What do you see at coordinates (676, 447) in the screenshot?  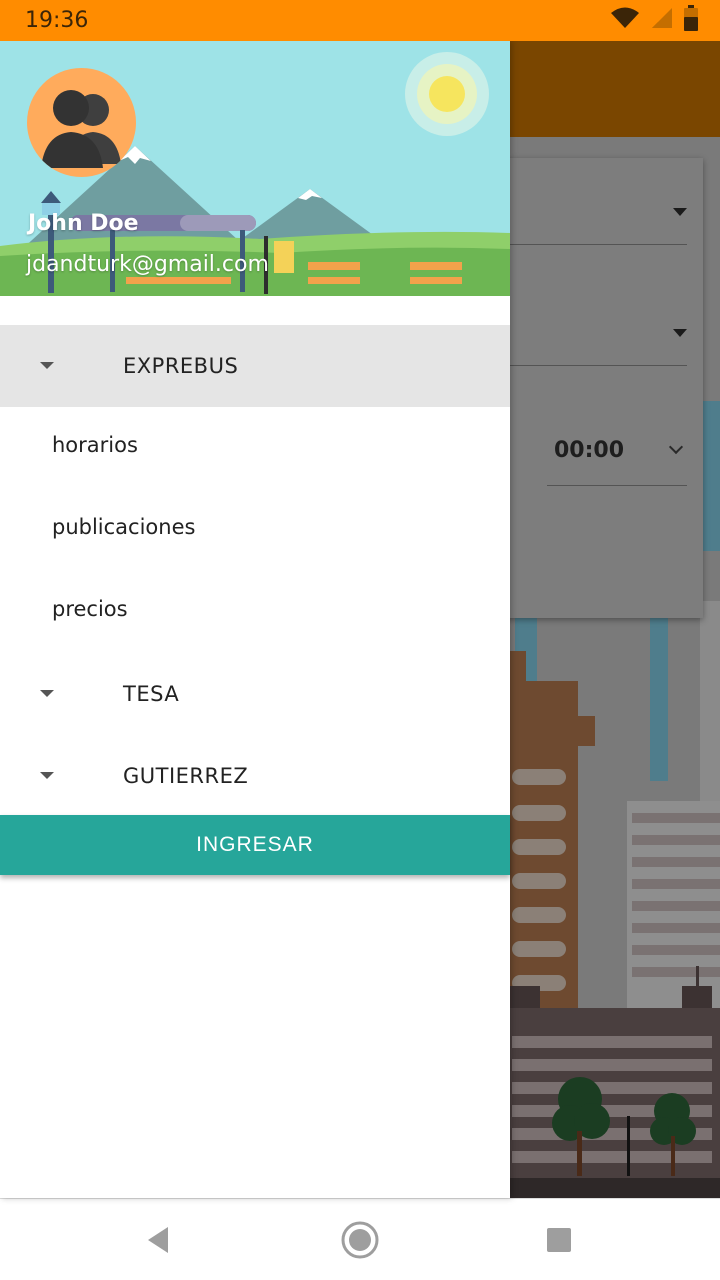 I see `chevron-down-icon` at bounding box center [676, 447].